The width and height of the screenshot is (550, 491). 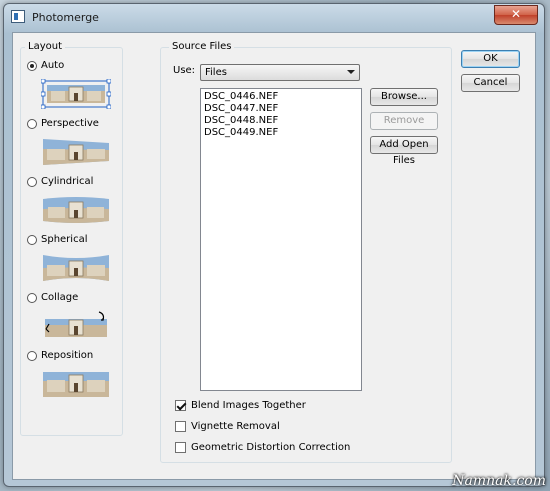 What do you see at coordinates (490, 59) in the screenshot?
I see `ok-button: OK` at bounding box center [490, 59].